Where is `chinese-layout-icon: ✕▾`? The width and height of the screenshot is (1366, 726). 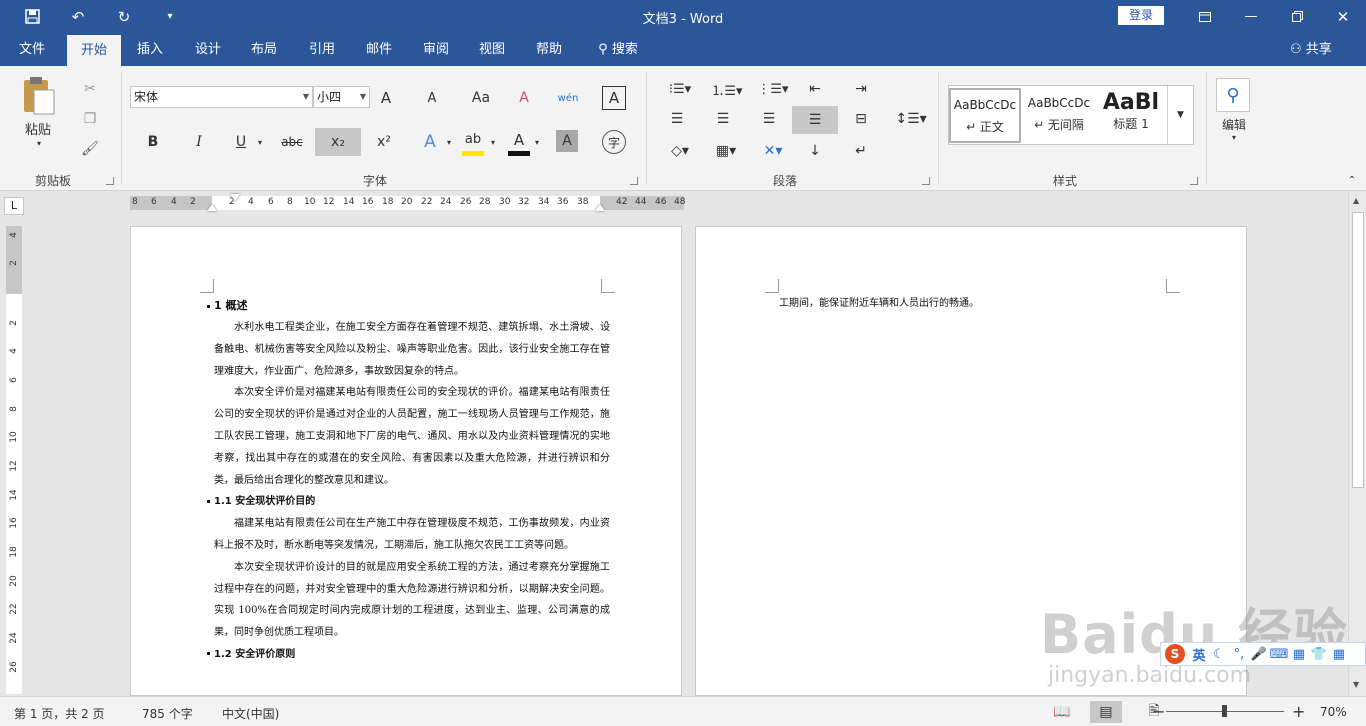 chinese-layout-icon: ✕▾ is located at coordinates (773, 151).